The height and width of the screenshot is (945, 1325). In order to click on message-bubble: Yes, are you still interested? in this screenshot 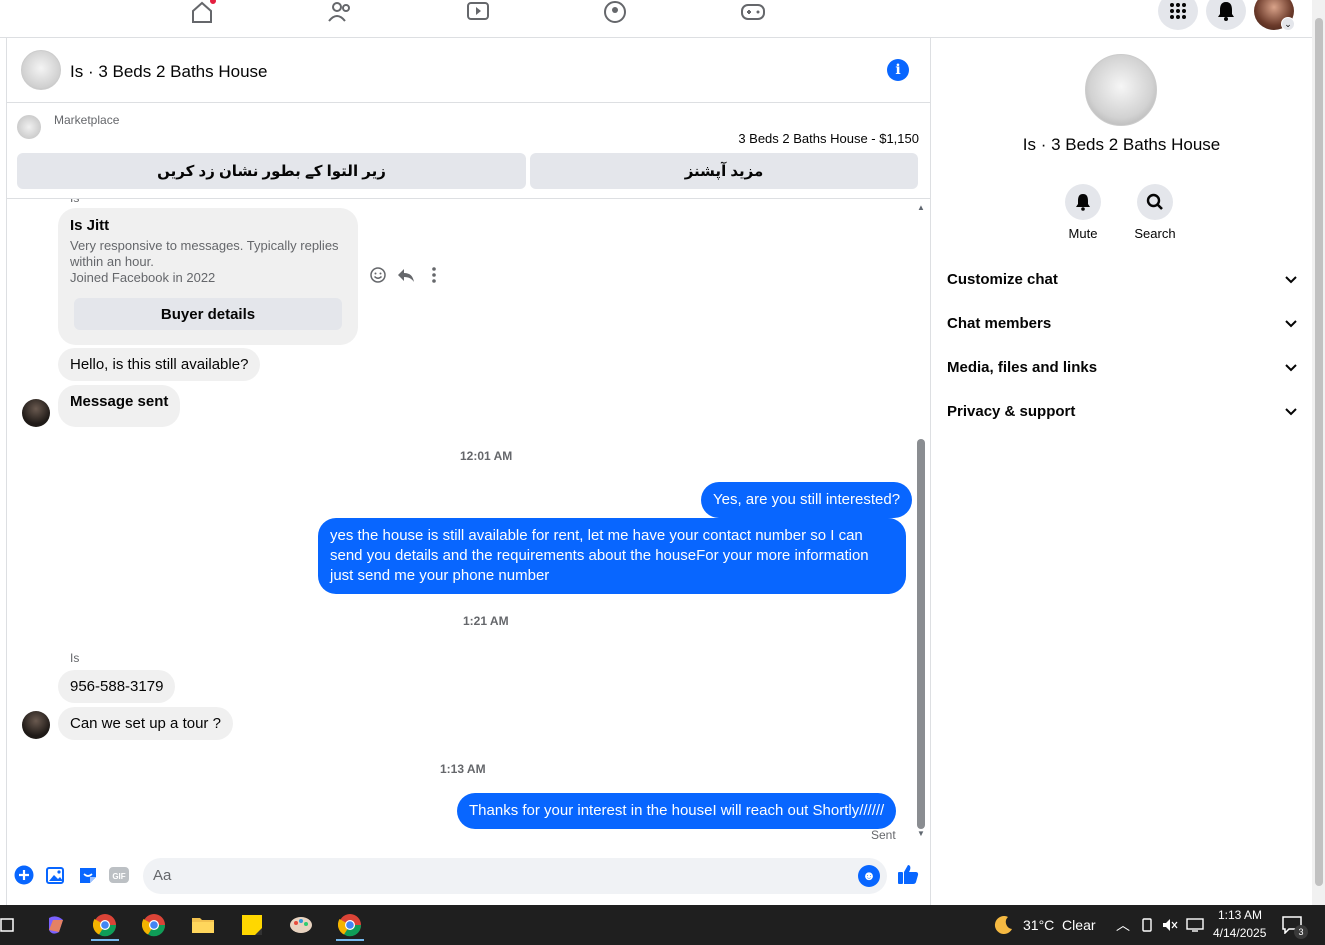, I will do `click(807, 500)`.